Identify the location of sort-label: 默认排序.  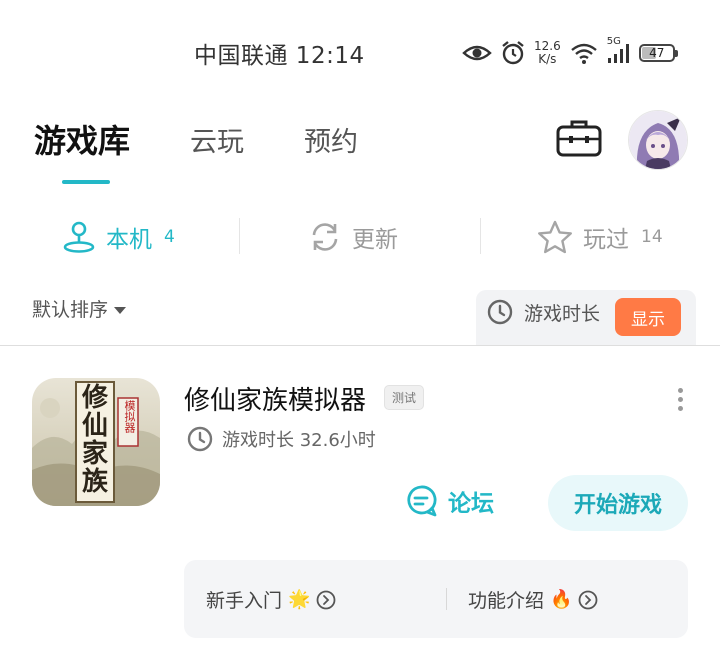
(70, 310).